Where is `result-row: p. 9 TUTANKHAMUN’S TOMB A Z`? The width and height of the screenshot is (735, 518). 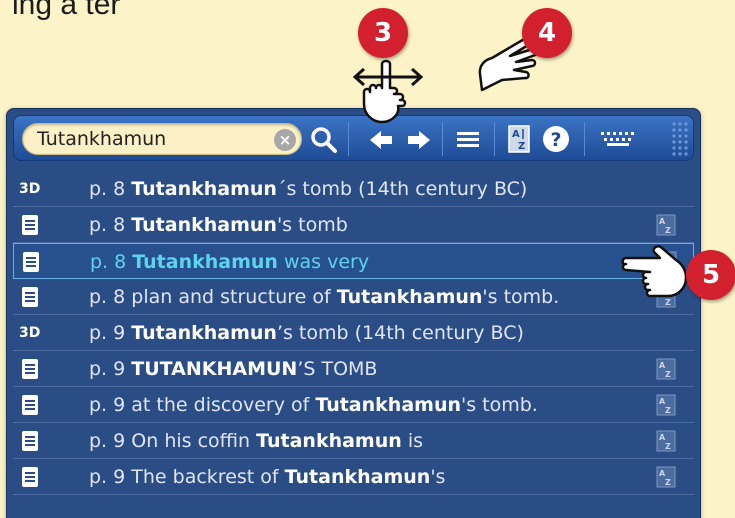
result-row: p. 9 TUTANKHAMUN’S TOMB A Z is located at coordinates (353, 369).